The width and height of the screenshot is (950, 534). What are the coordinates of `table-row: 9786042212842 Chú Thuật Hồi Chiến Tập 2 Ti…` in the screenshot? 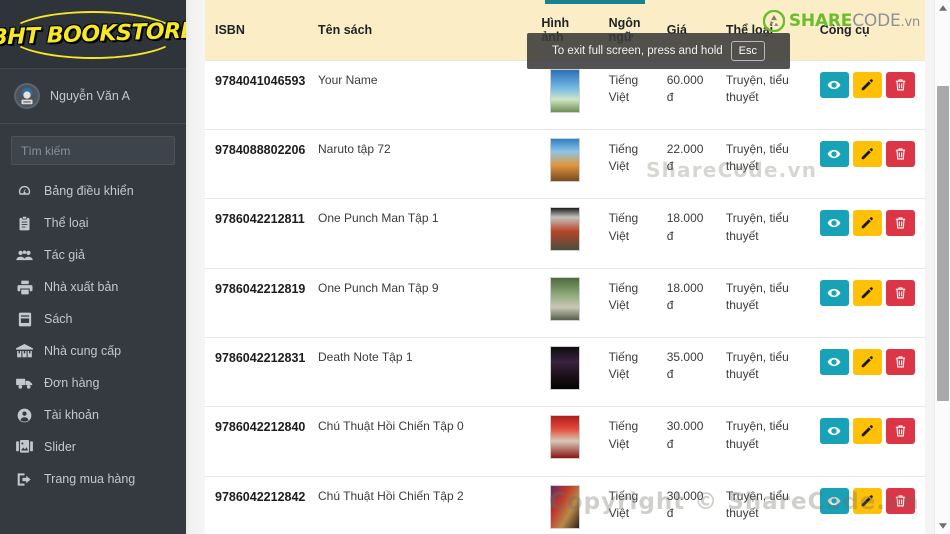 It's located at (565, 504).